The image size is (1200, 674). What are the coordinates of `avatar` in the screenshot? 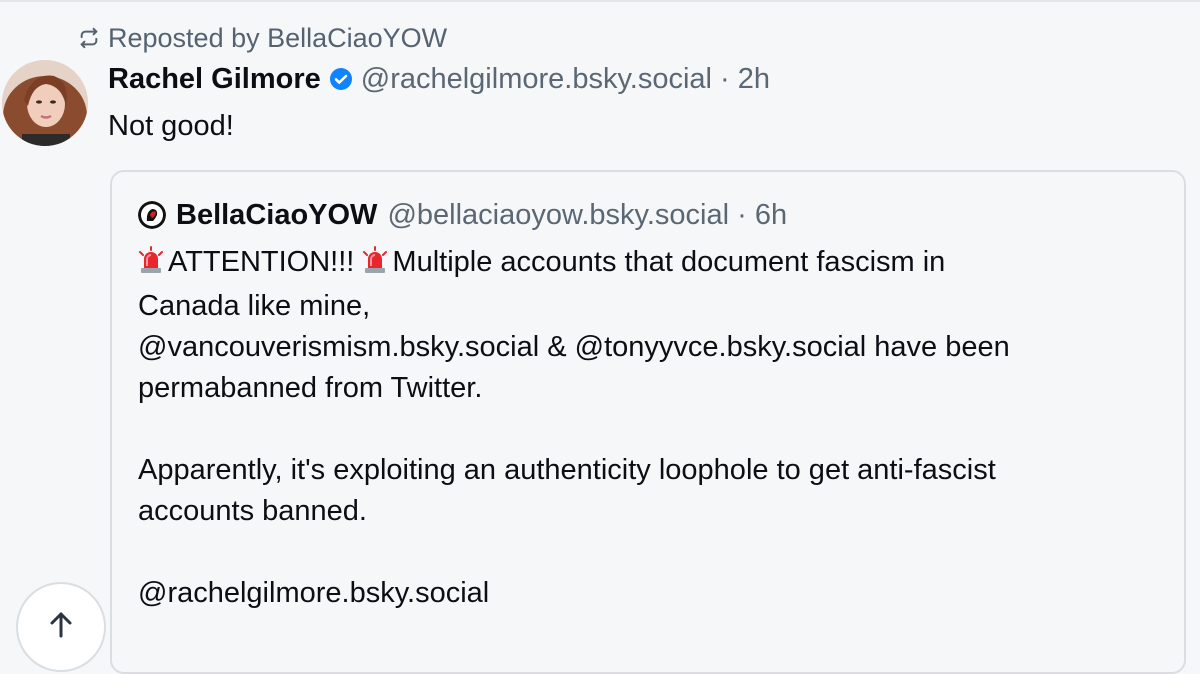 It's located at (45, 103).